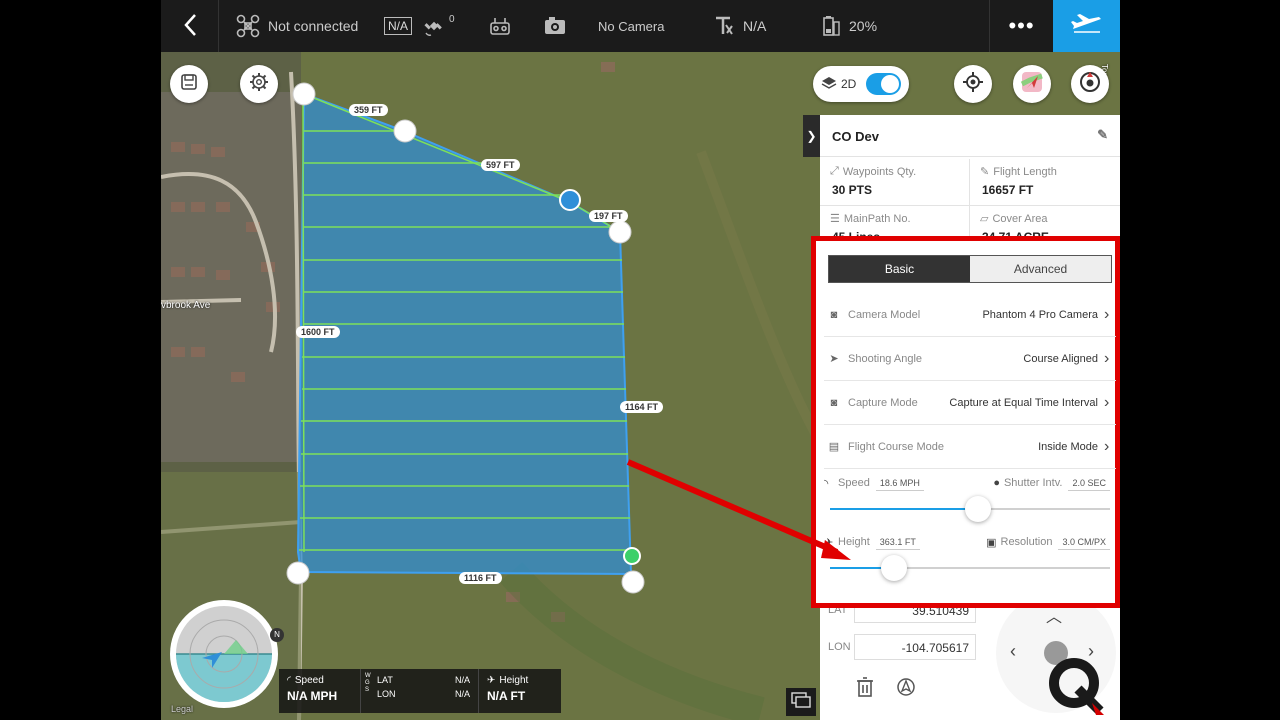 This screenshot has height=720, width=1280. What do you see at coordinates (894, 568) in the screenshot?
I see `height-slider-knob` at bounding box center [894, 568].